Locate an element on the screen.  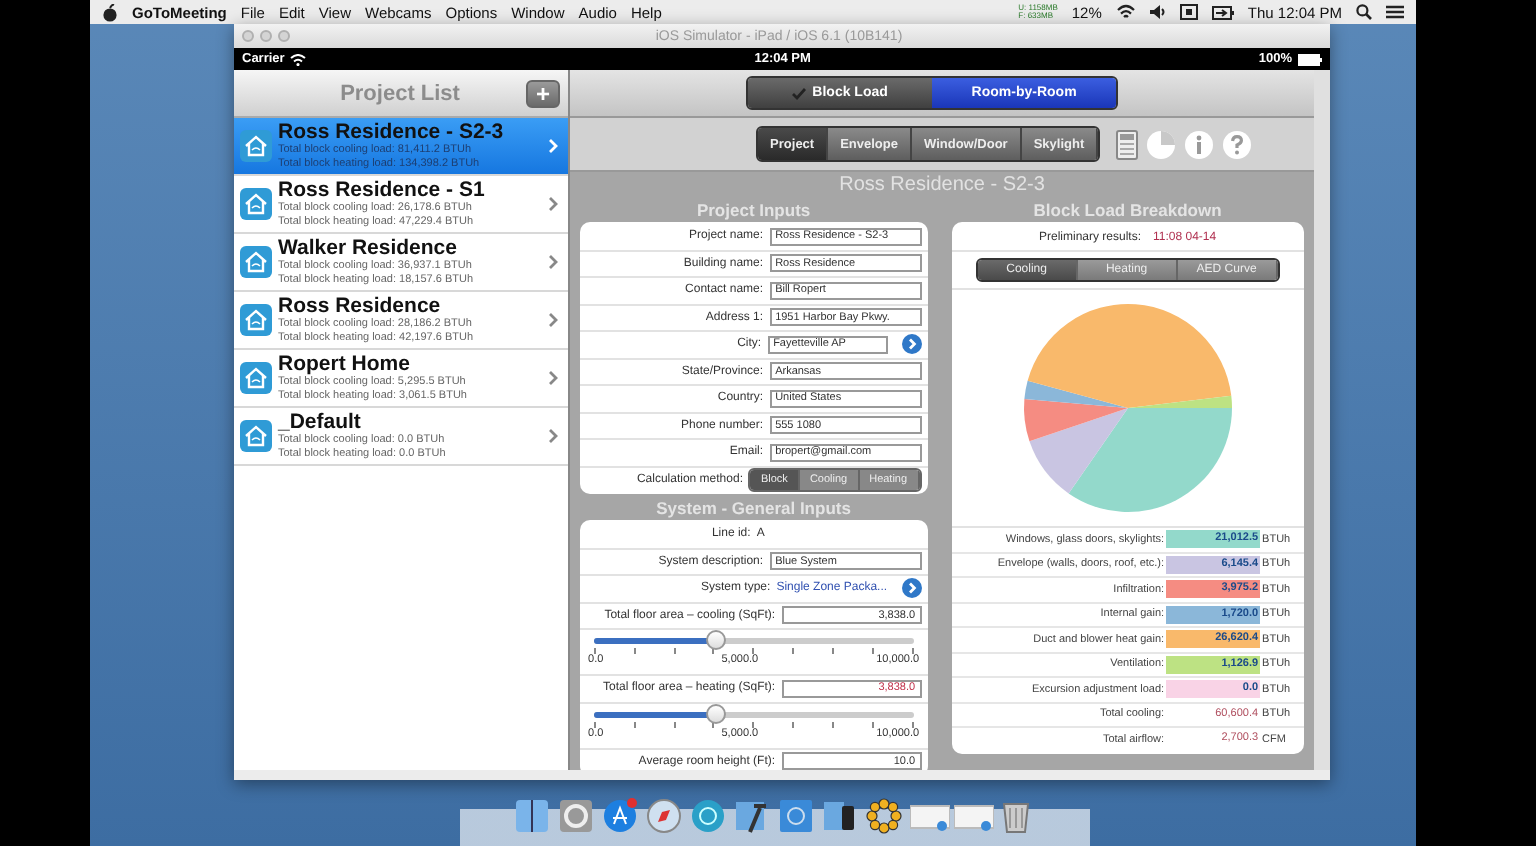
section-heading: Block Load Breakdown is located at coordinates (1127, 211).